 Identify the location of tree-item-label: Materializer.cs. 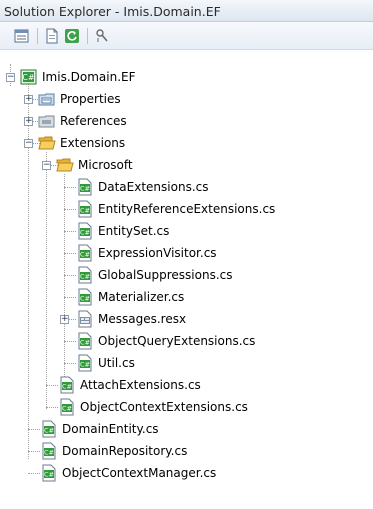
(141, 297).